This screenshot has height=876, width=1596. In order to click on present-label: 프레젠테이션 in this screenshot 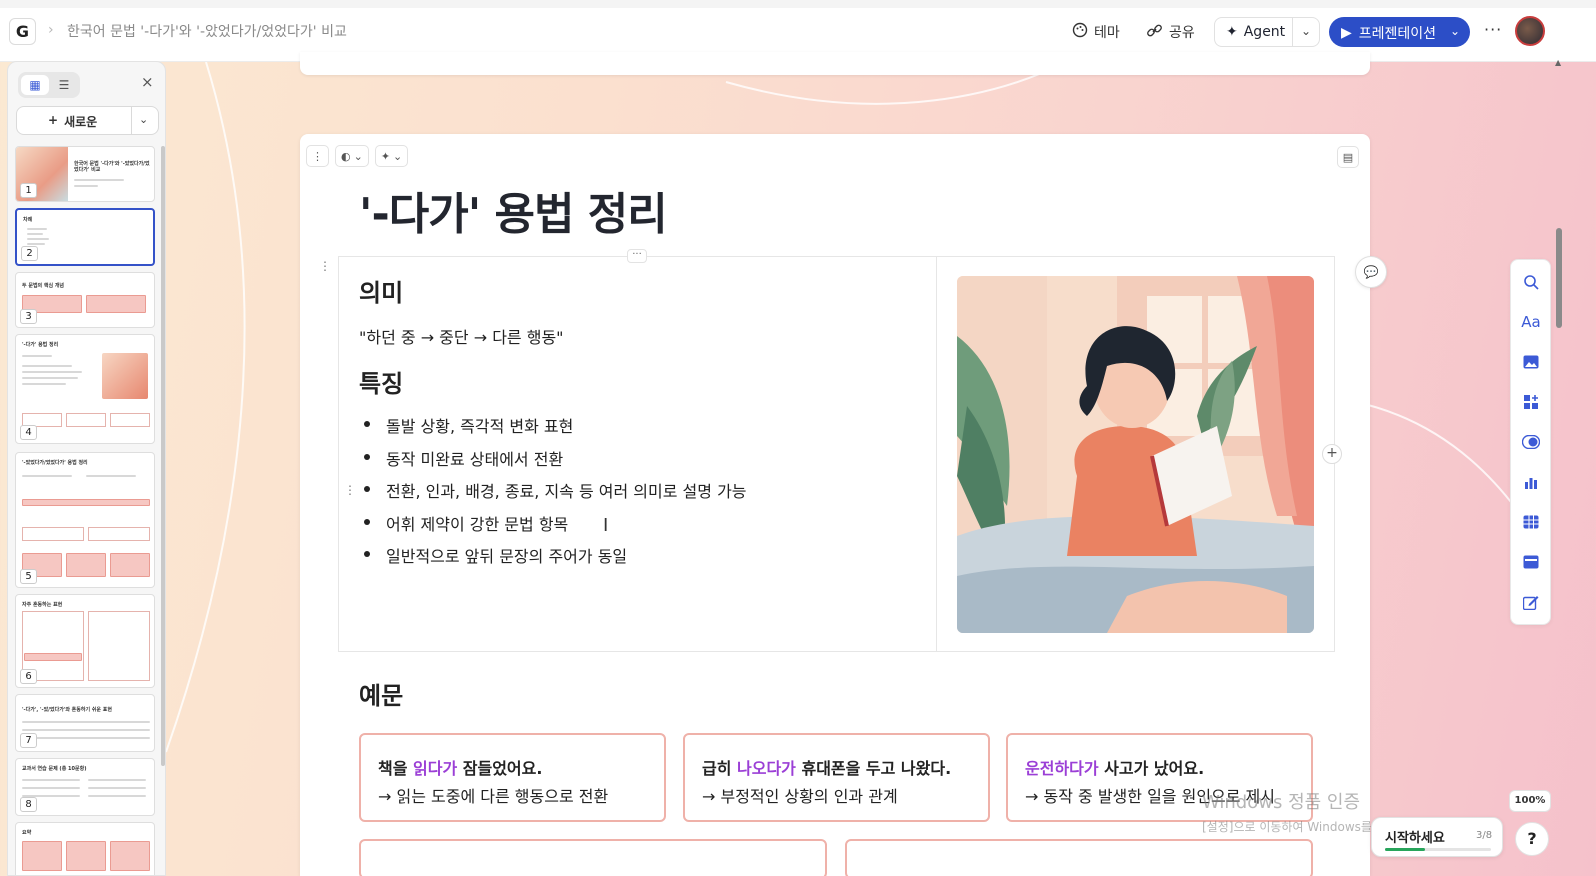, I will do `click(1397, 34)`.